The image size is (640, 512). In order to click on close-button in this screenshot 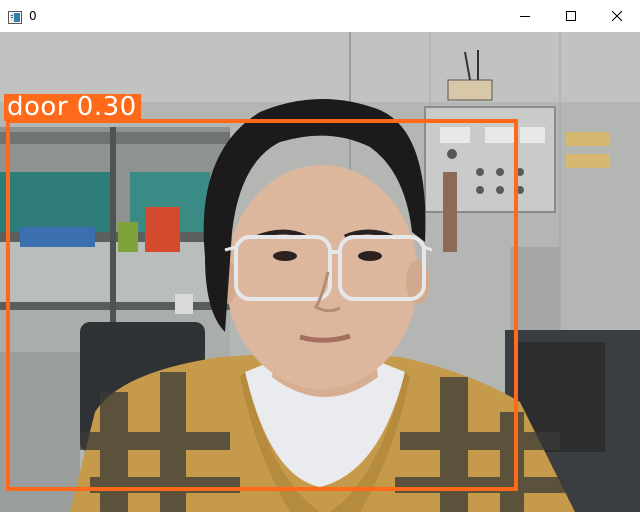, I will do `click(617, 16)`.